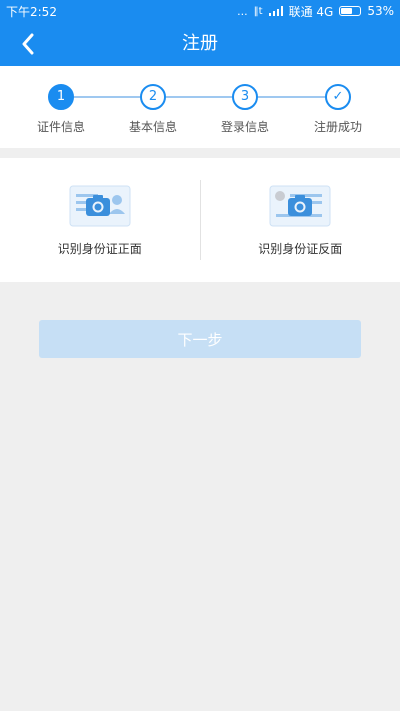  I want to click on battery-icon, so click(350, 11).